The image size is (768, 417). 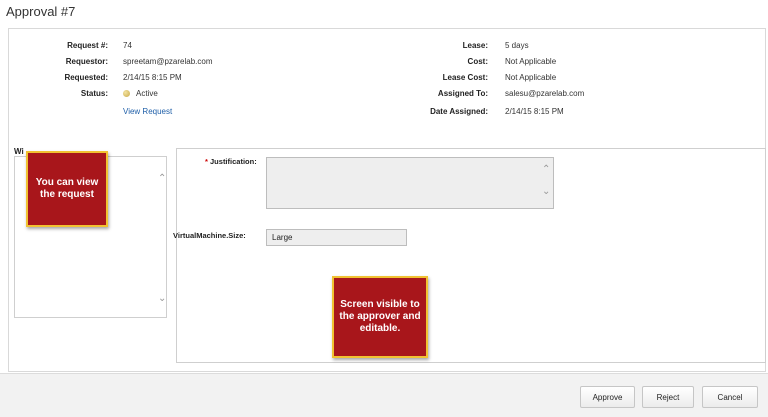 What do you see at coordinates (459, 111) in the screenshot?
I see `field-label: Date Assigned:` at bounding box center [459, 111].